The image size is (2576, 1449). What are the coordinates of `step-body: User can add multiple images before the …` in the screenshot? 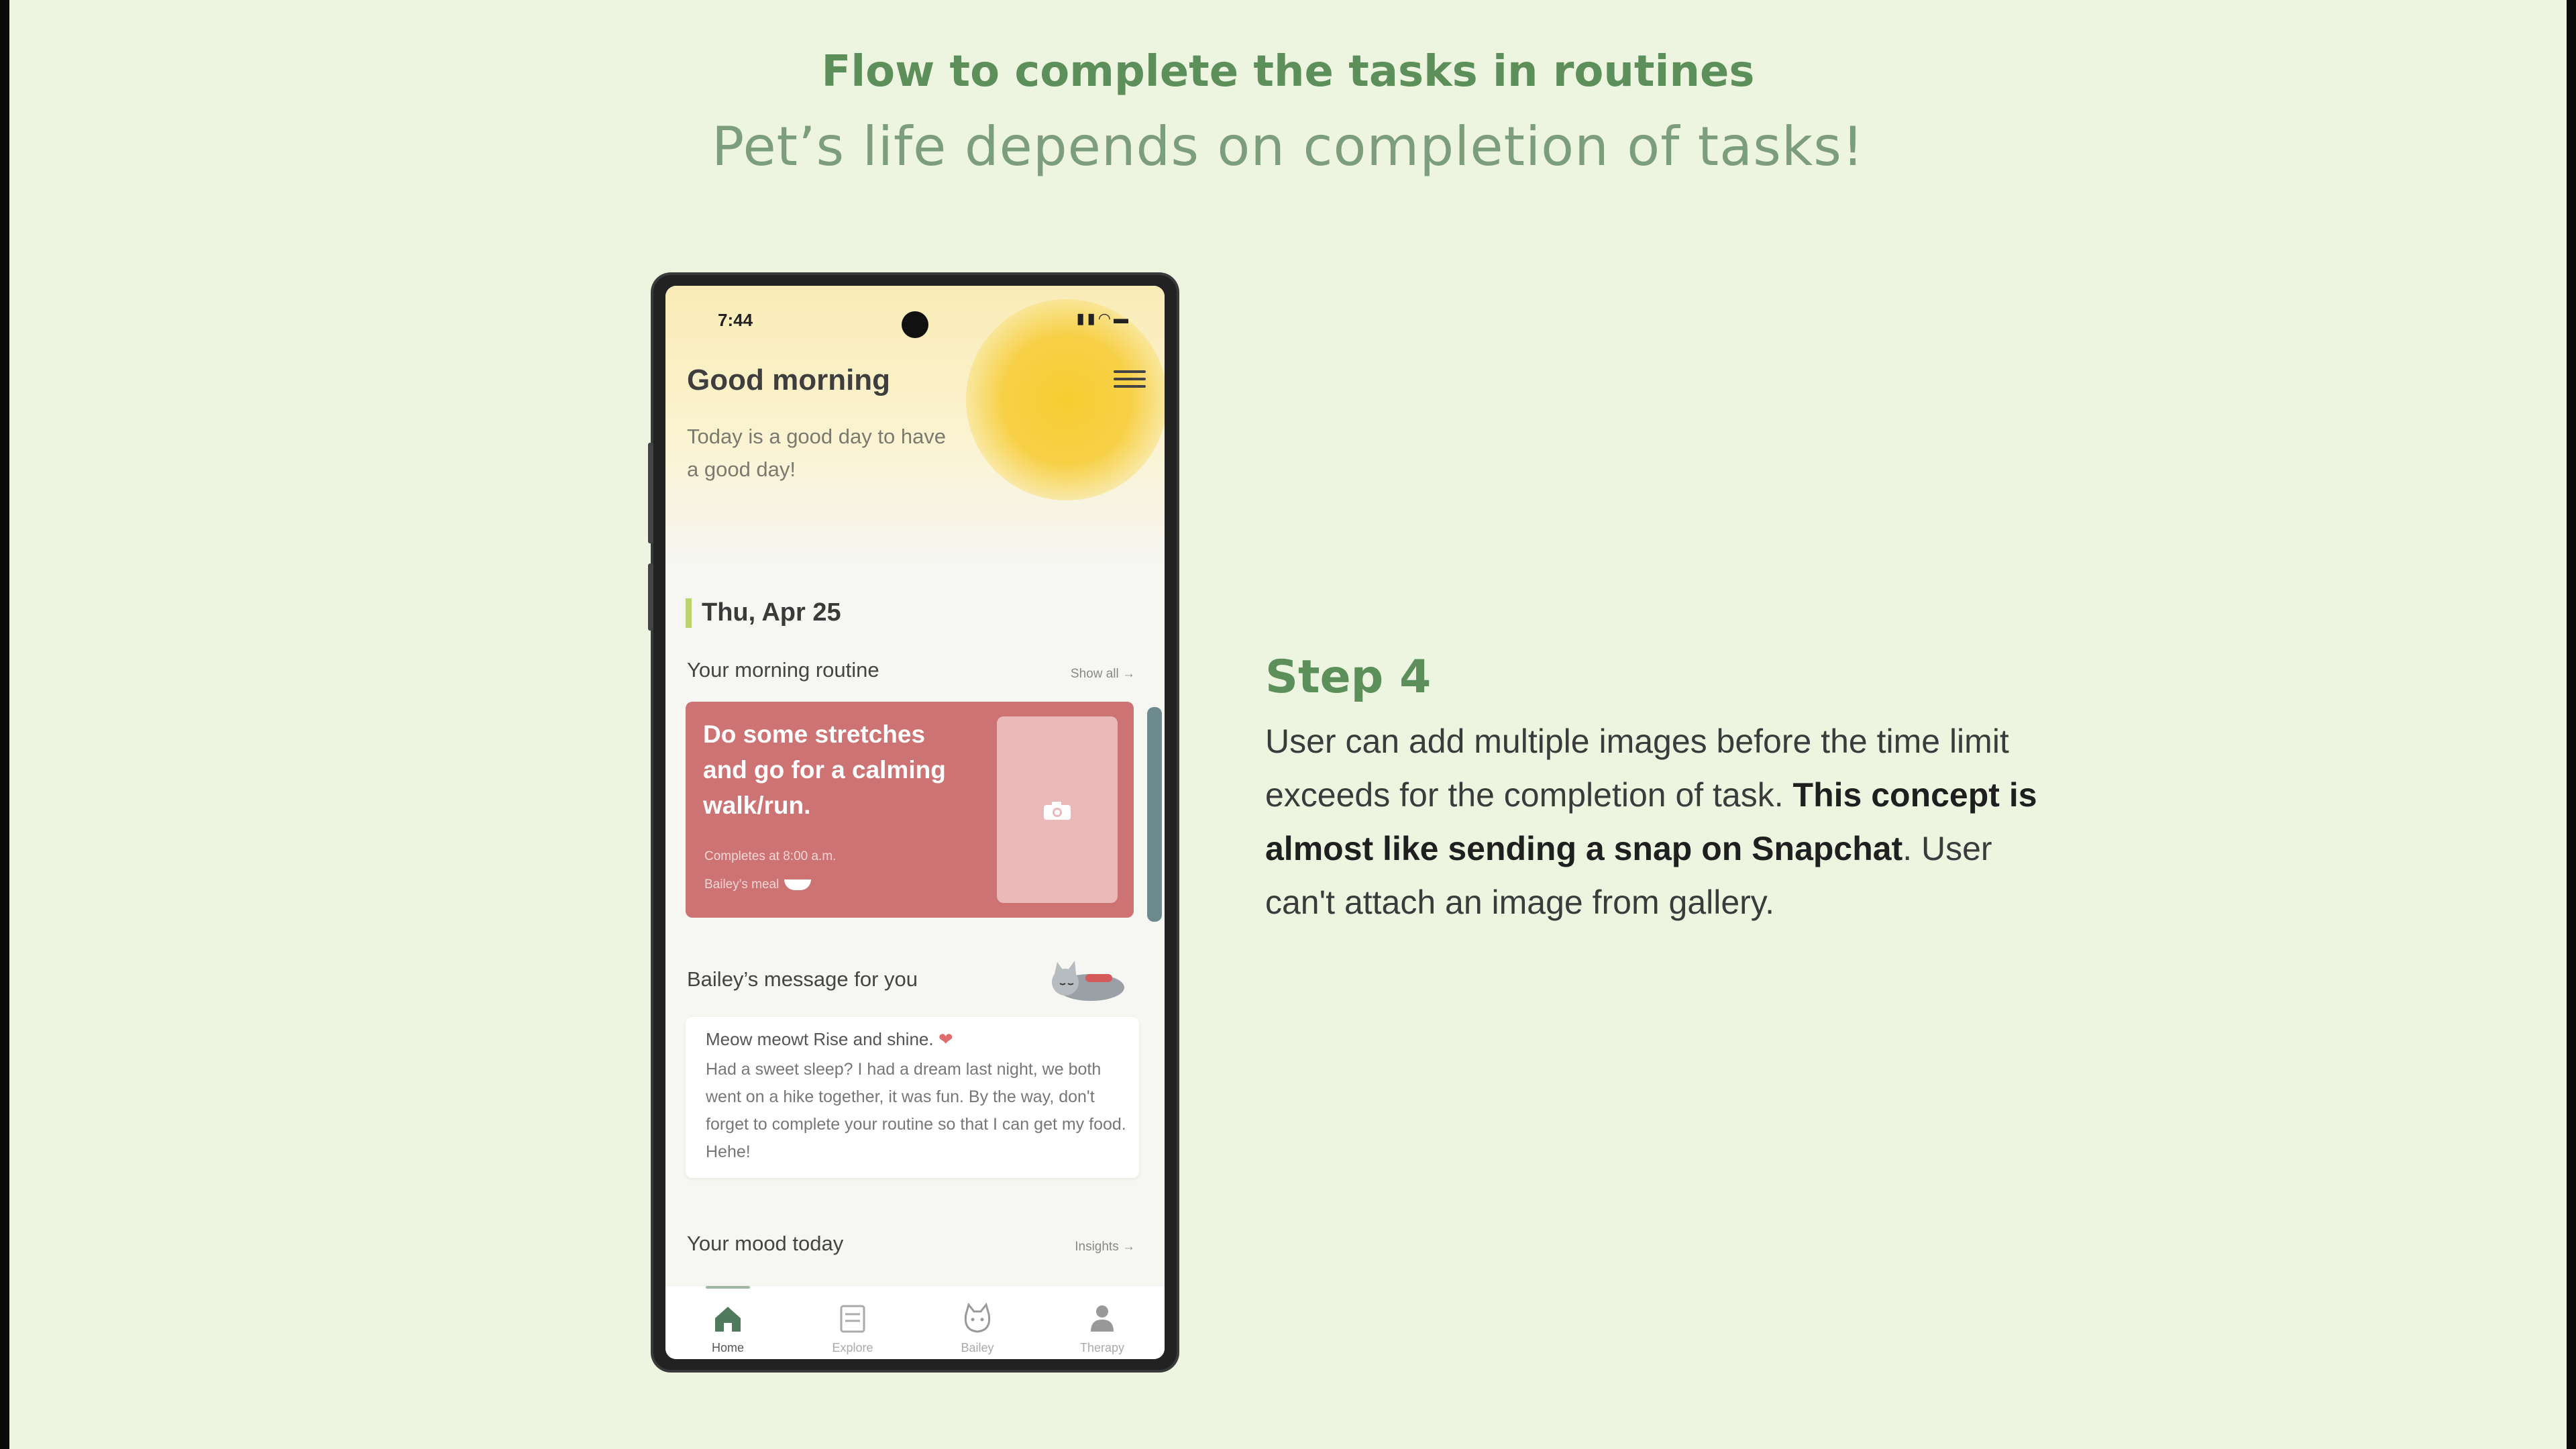 It's located at (1667, 821).